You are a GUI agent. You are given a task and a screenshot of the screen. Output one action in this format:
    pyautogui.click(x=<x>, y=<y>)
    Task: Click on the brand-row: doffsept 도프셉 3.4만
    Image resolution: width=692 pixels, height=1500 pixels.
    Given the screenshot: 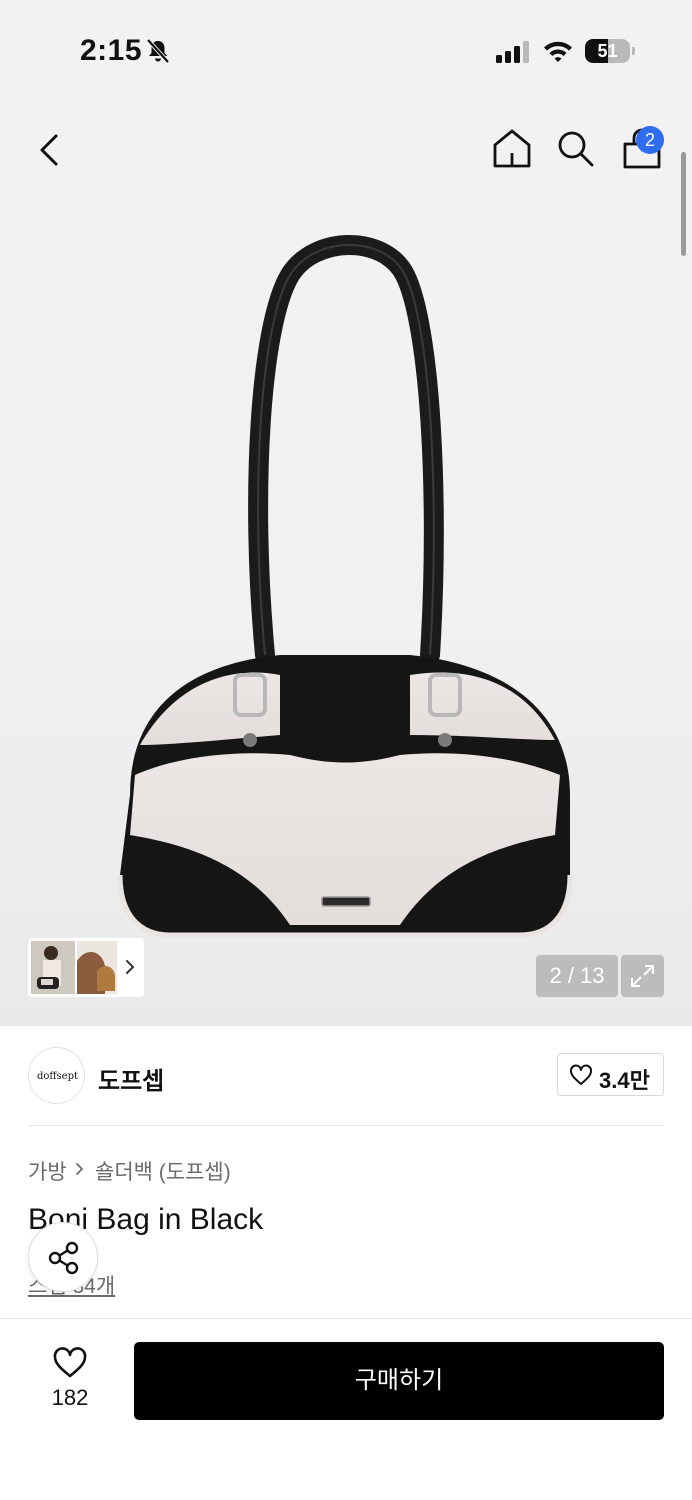 What is the action you would take?
    pyautogui.click(x=346, y=1076)
    